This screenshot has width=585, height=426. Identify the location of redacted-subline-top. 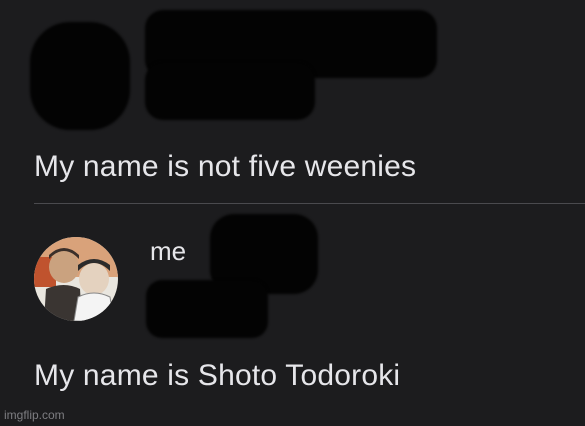
(230, 91).